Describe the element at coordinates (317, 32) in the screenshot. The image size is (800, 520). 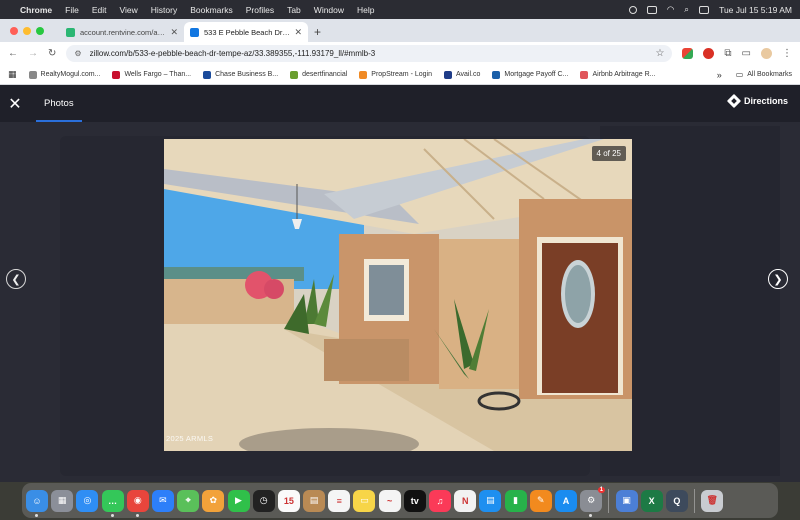
I see `new-tab-icon: +` at that location.